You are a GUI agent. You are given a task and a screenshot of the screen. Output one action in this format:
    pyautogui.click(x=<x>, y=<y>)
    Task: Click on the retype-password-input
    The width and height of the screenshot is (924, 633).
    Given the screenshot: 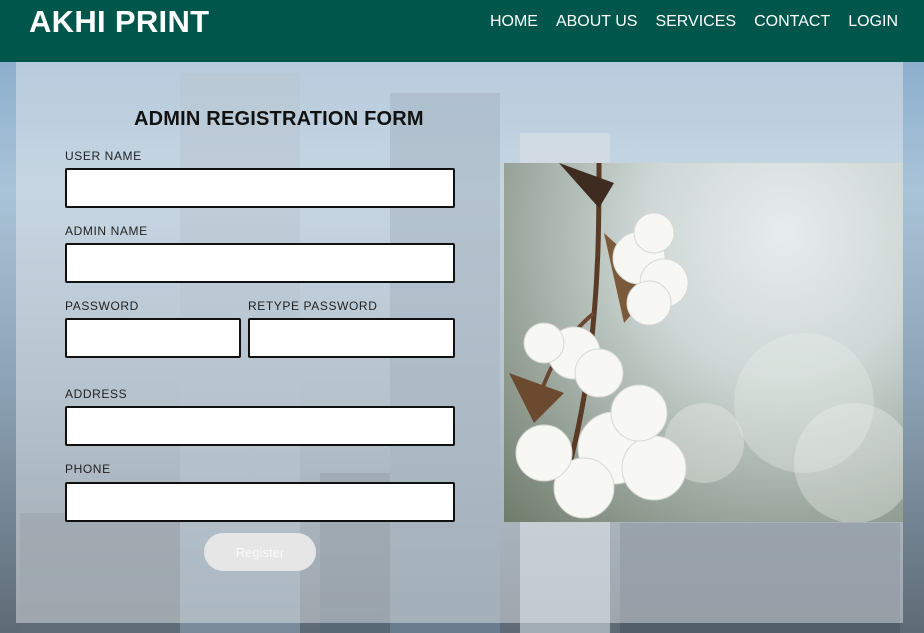 What is the action you would take?
    pyautogui.click(x=351, y=338)
    